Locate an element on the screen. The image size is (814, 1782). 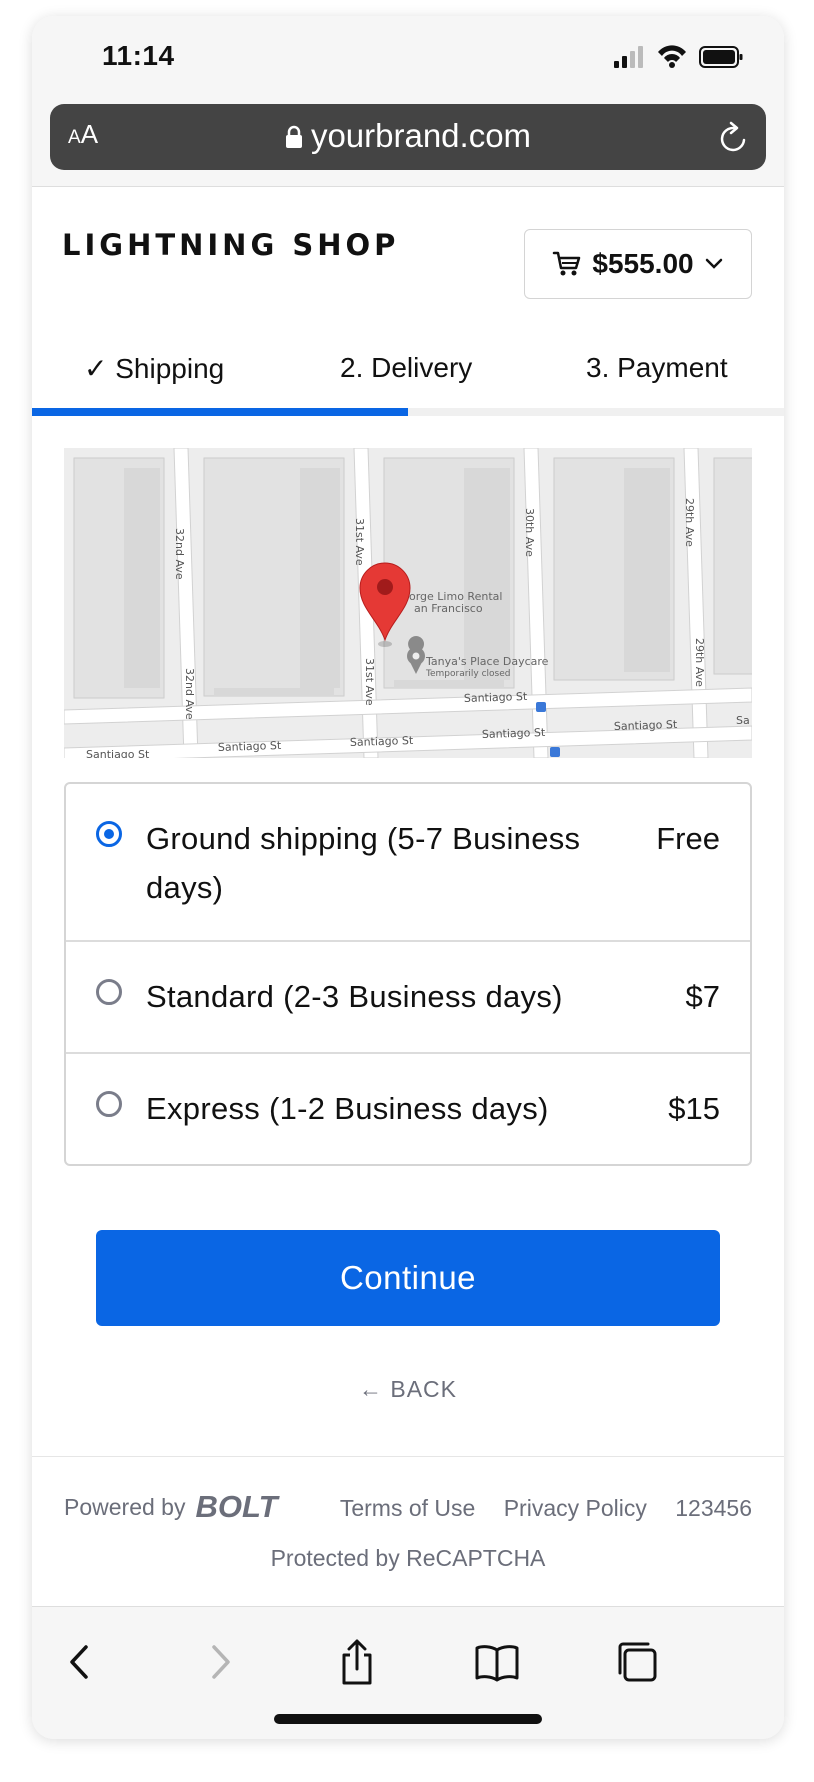
address-bar: AA yourbrand.com is located at coordinates (408, 137).